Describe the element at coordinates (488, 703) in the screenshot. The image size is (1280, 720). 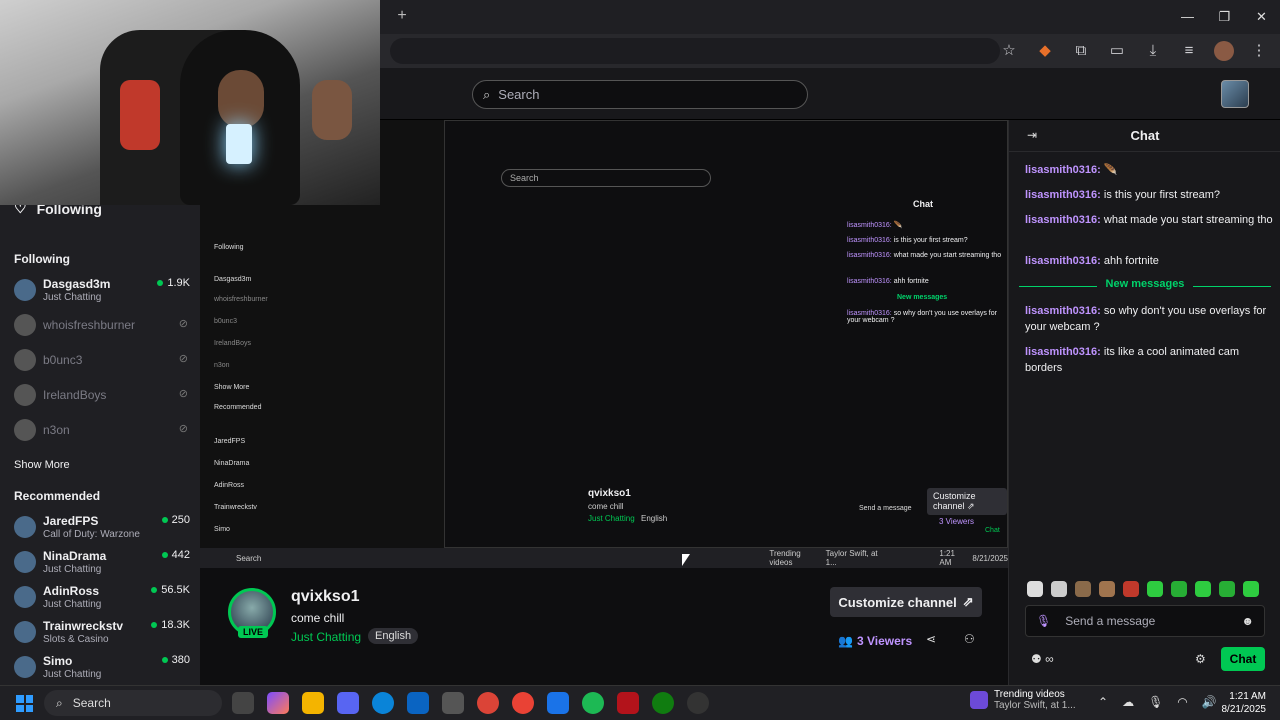
I see `chrome-icon` at that location.